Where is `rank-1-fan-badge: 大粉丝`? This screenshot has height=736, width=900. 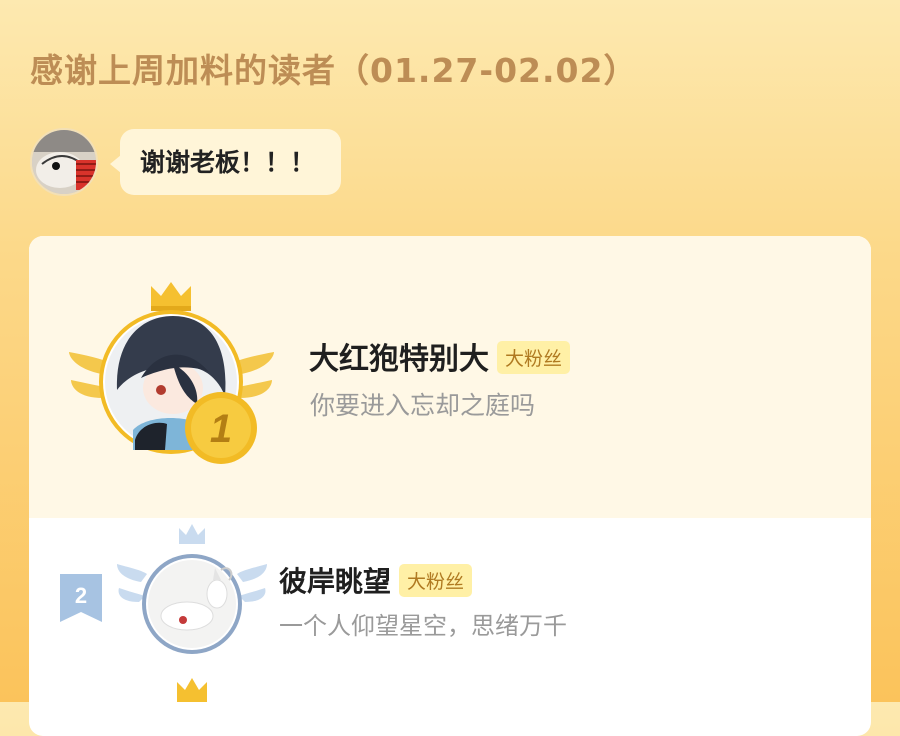 rank-1-fan-badge: 大粉丝 is located at coordinates (534, 357).